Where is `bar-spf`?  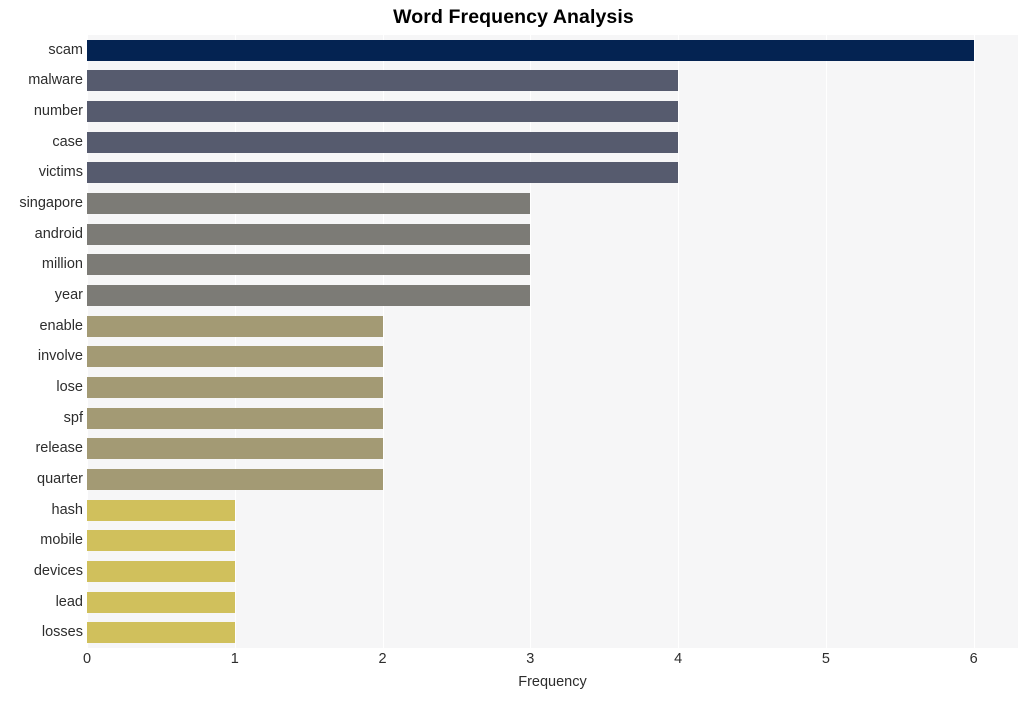
bar-spf is located at coordinates (235, 418).